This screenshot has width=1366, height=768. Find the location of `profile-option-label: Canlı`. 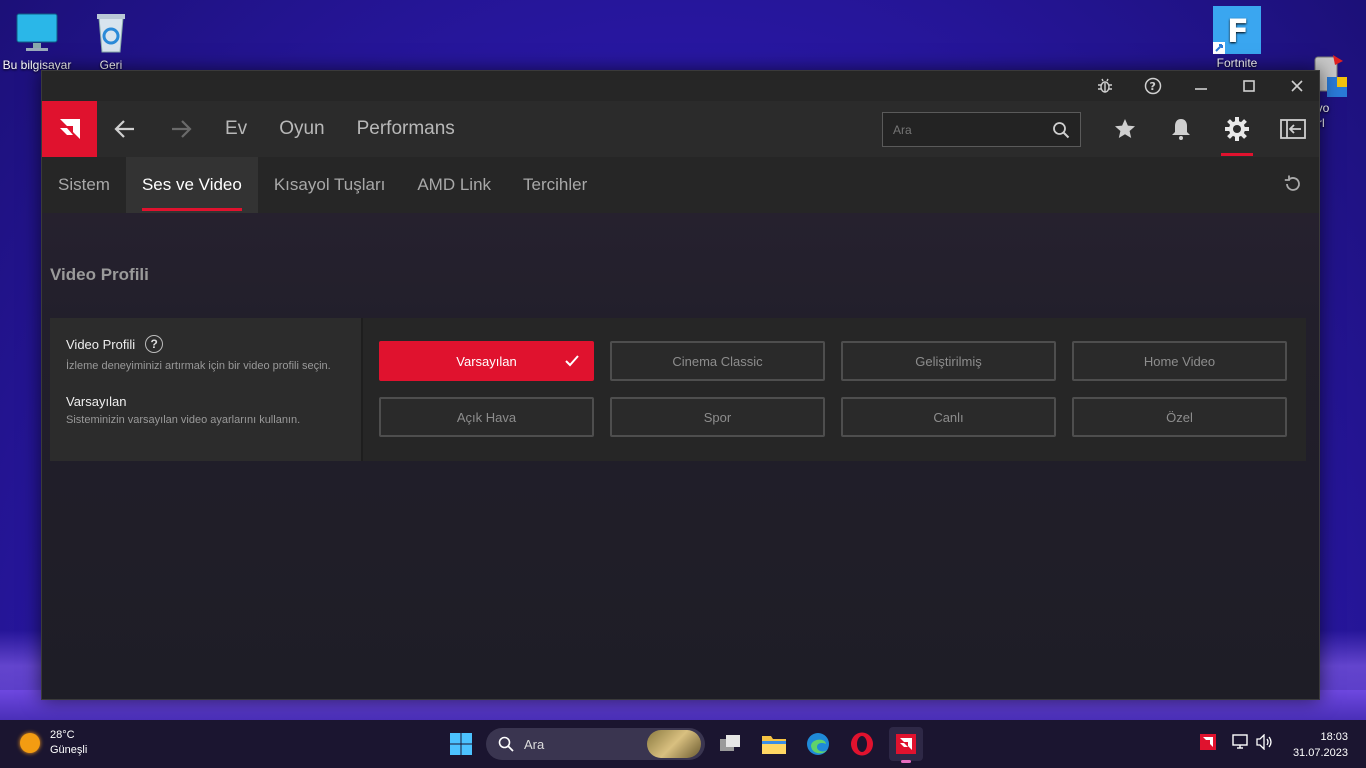

profile-option-label: Canlı is located at coordinates (948, 417).